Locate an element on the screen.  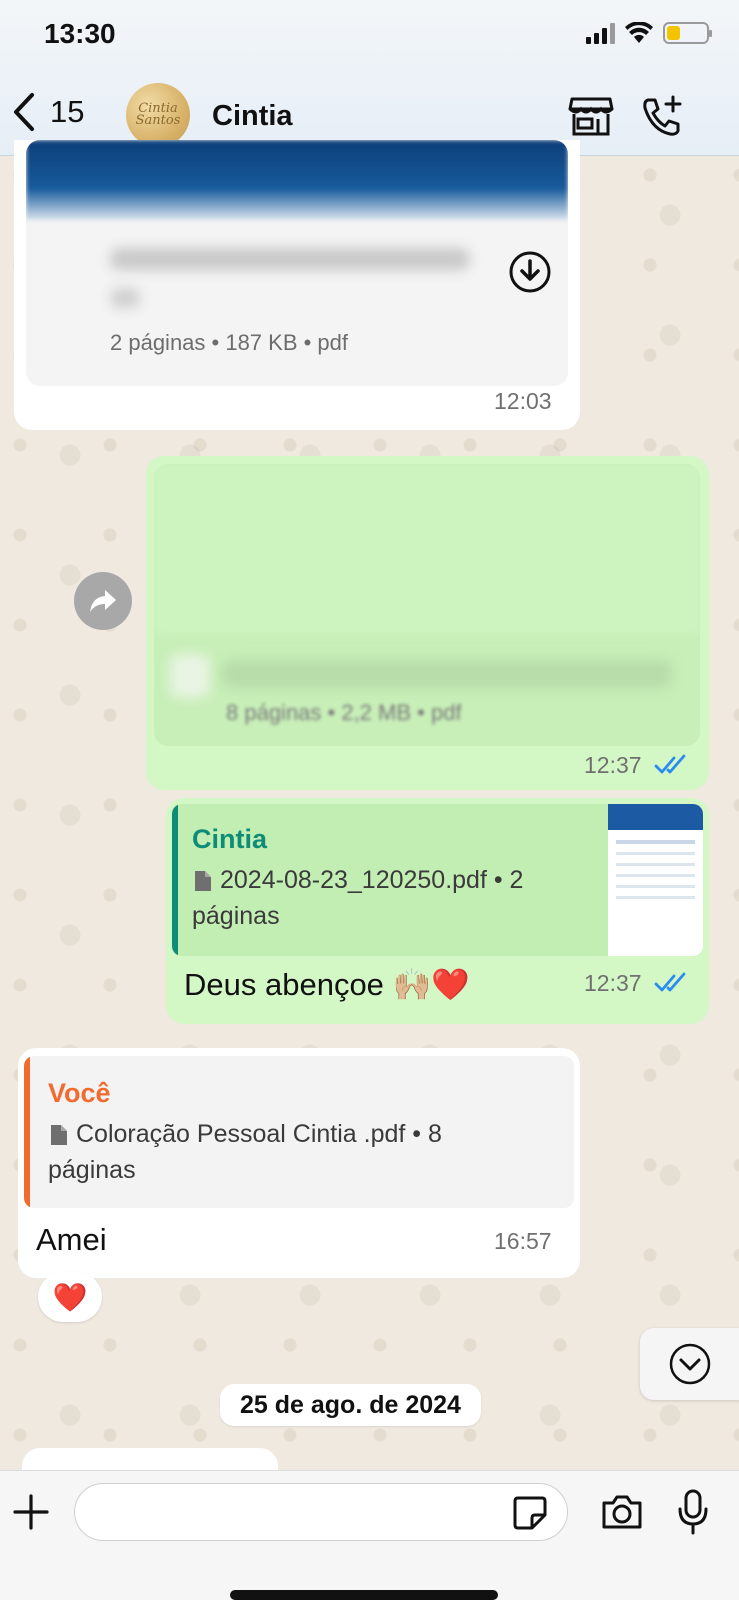
avatar: Cintia Santos is located at coordinates (158, 115).